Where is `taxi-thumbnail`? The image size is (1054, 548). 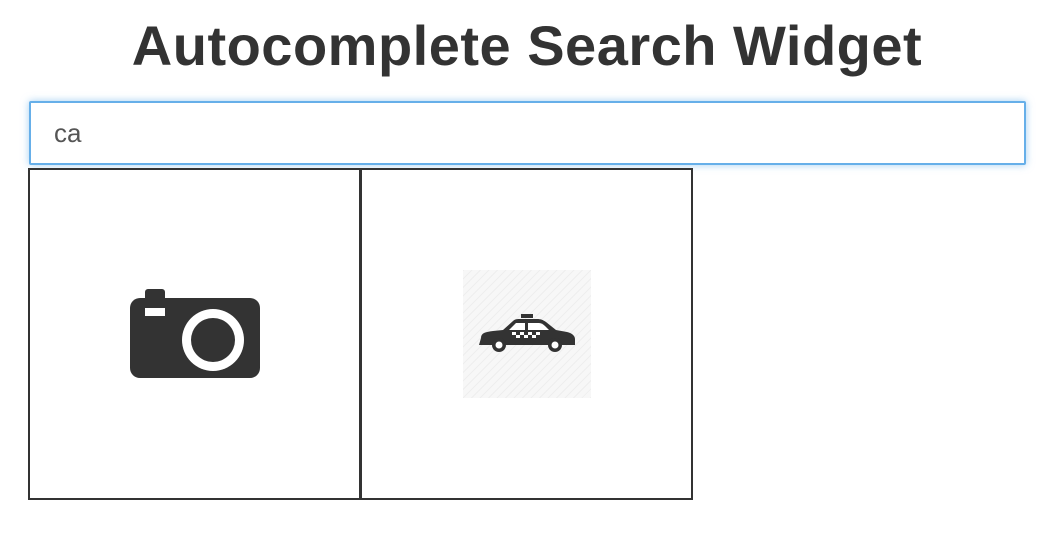 taxi-thumbnail is located at coordinates (526, 334).